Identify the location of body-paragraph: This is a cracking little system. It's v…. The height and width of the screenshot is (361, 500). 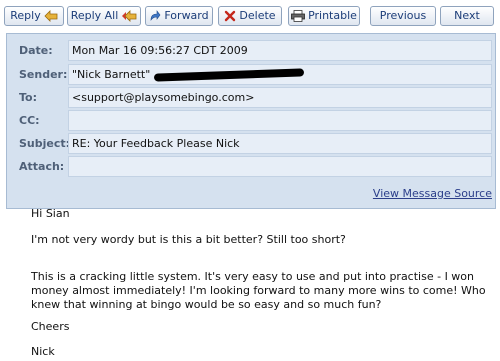
(258, 290).